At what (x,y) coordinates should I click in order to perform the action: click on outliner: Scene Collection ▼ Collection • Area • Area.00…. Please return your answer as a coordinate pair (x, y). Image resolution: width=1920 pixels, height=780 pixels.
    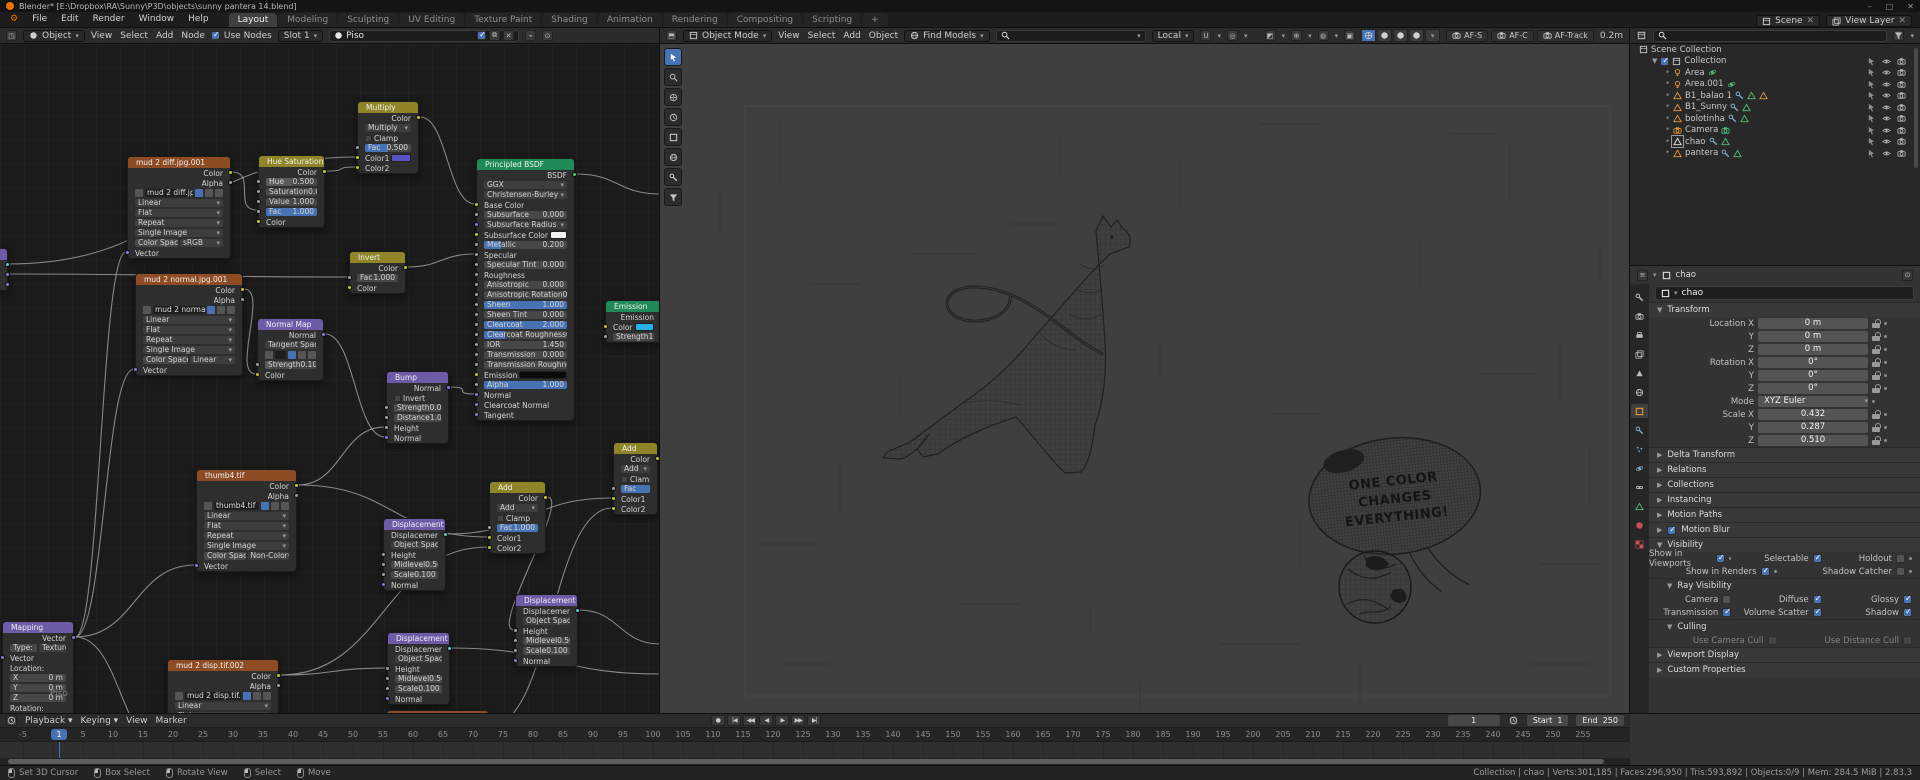
    Looking at the image, I should click on (1775, 155).